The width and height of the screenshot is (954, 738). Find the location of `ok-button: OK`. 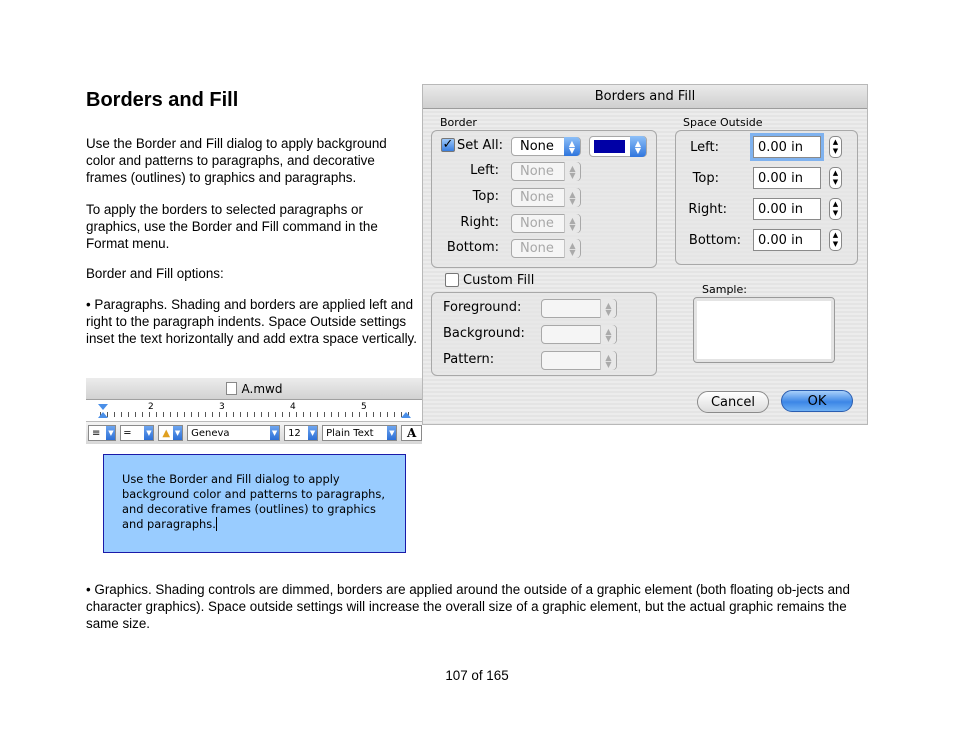

ok-button: OK is located at coordinates (817, 401).